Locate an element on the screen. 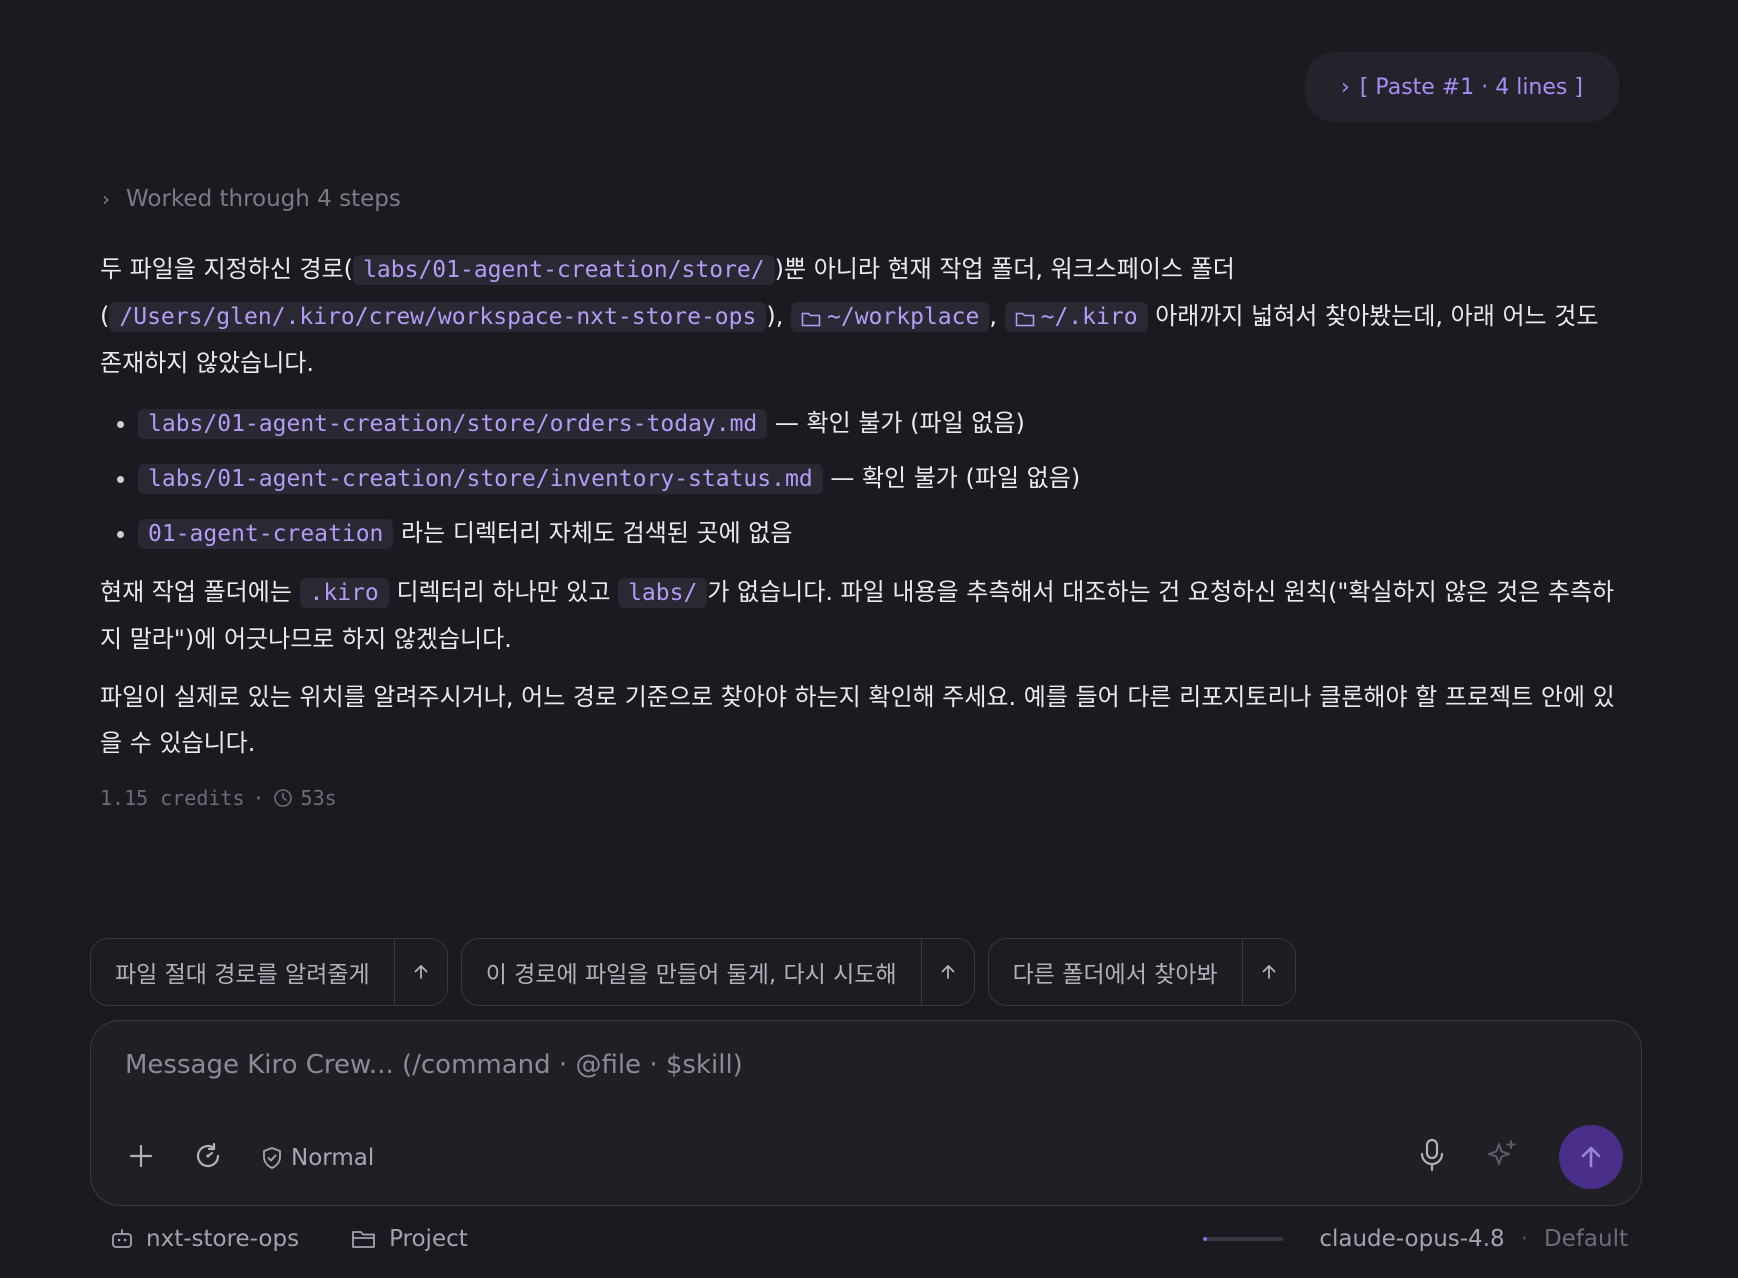  worked-through-label: Worked through 4 steps is located at coordinates (263, 199).